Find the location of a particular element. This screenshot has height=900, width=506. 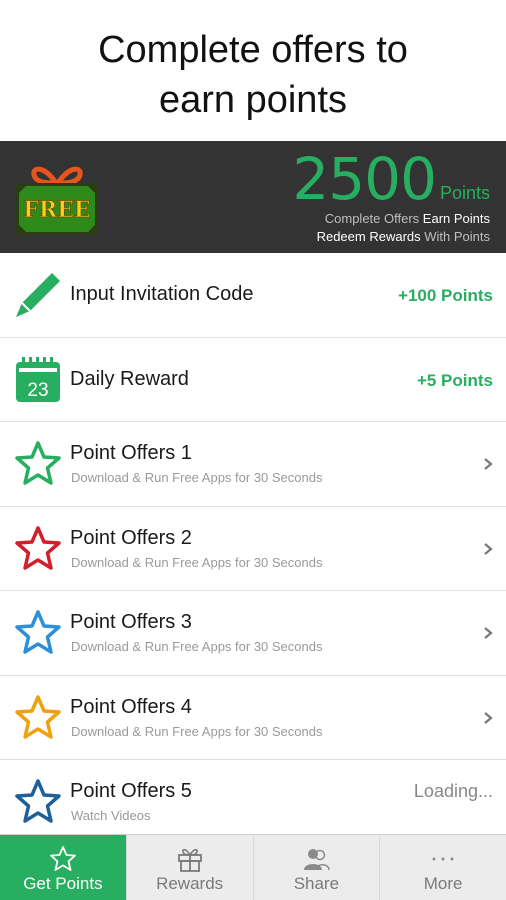

headline-line-1: Complete offers to is located at coordinates (253, 50).